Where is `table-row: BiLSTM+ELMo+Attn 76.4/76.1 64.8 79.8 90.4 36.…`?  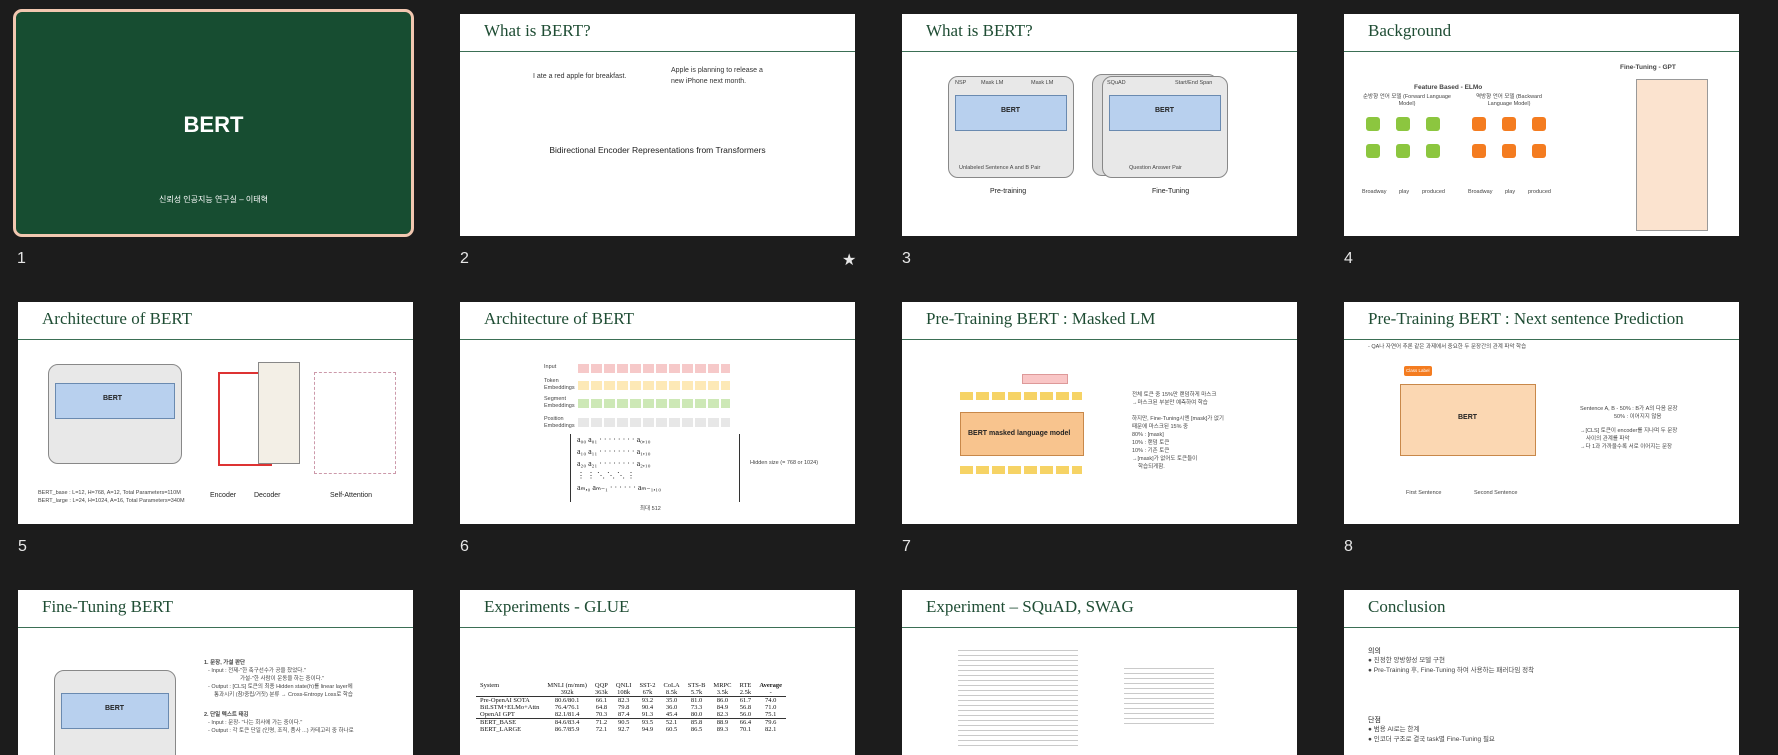
table-row: BiLSTM+ELMo+Attn 76.4/76.1 64.8 79.8 90.4 36.… is located at coordinates (628, 707).